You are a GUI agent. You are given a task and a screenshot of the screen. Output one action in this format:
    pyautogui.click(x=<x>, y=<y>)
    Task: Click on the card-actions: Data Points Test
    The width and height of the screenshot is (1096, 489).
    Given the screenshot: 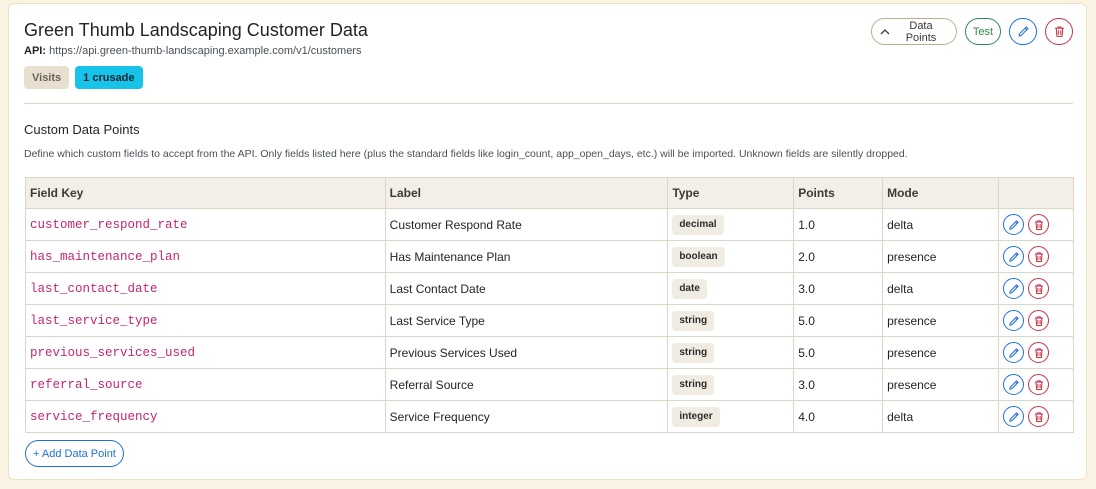 What is the action you would take?
    pyautogui.click(x=972, y=31)
    